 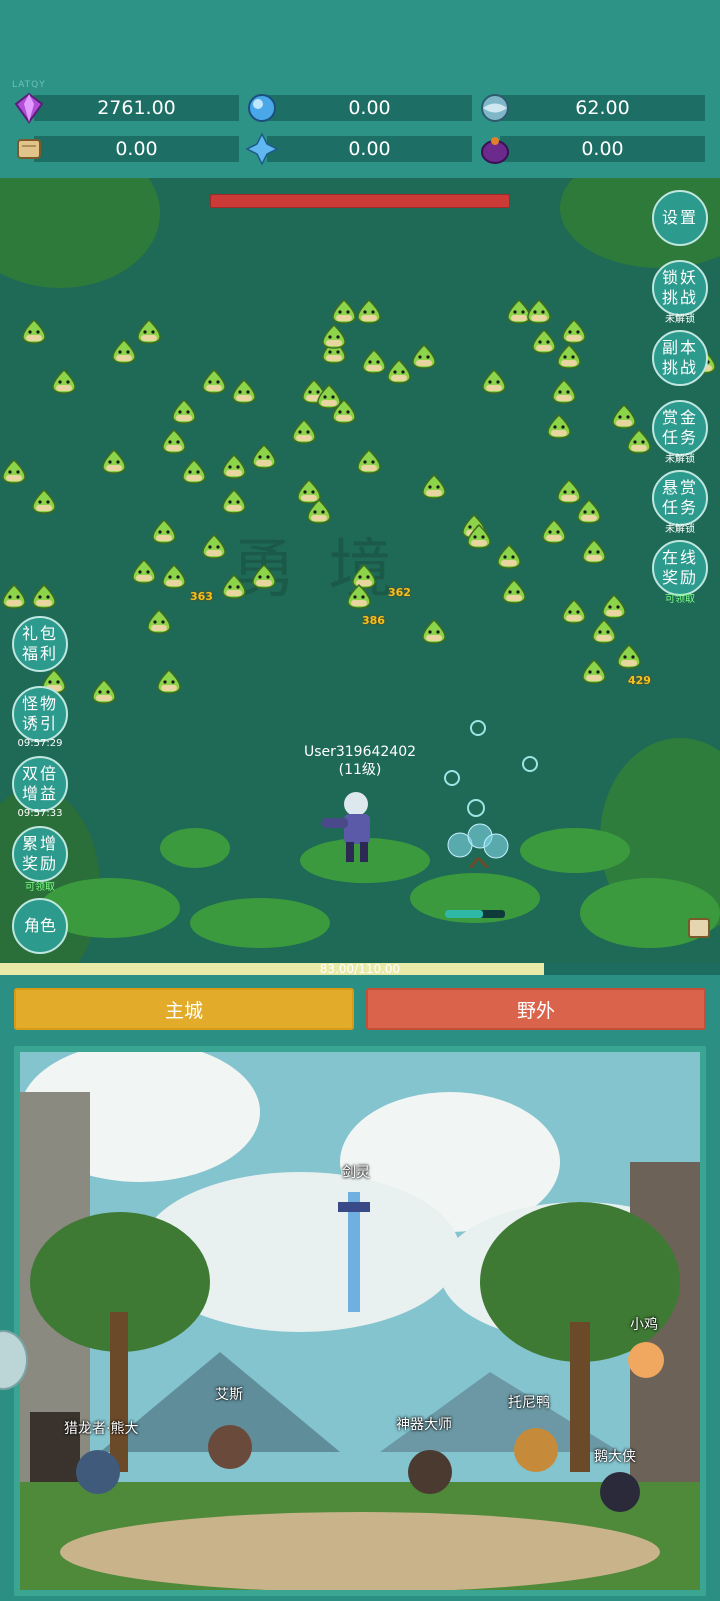 I want to click on settings-button: 设置, so click(x=680, y=218).